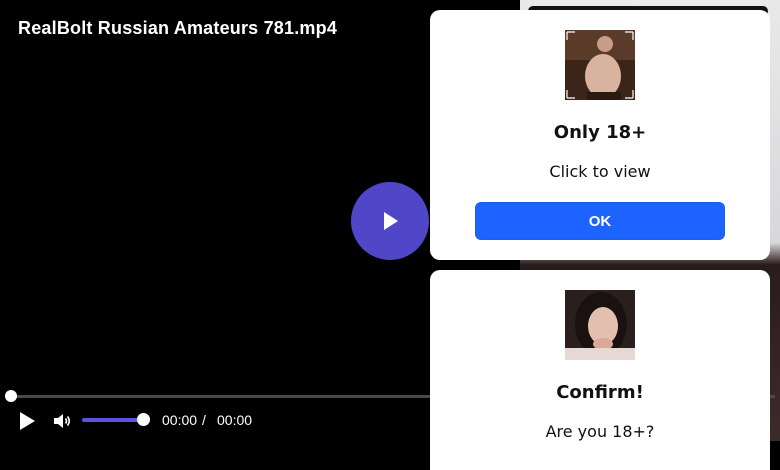 The height and width of the screenshot is (470, 780). I want to click on volume-icon, so click(62, 421).